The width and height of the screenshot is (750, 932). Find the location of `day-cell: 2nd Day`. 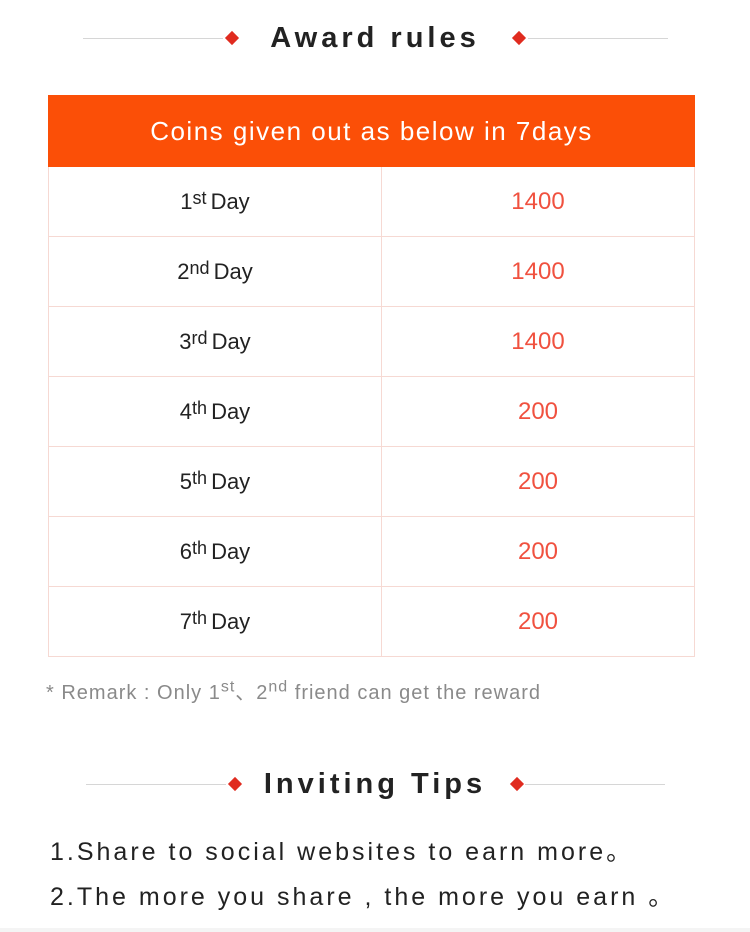

day-cell: 2nd Day is located at coordinates (215, 271).